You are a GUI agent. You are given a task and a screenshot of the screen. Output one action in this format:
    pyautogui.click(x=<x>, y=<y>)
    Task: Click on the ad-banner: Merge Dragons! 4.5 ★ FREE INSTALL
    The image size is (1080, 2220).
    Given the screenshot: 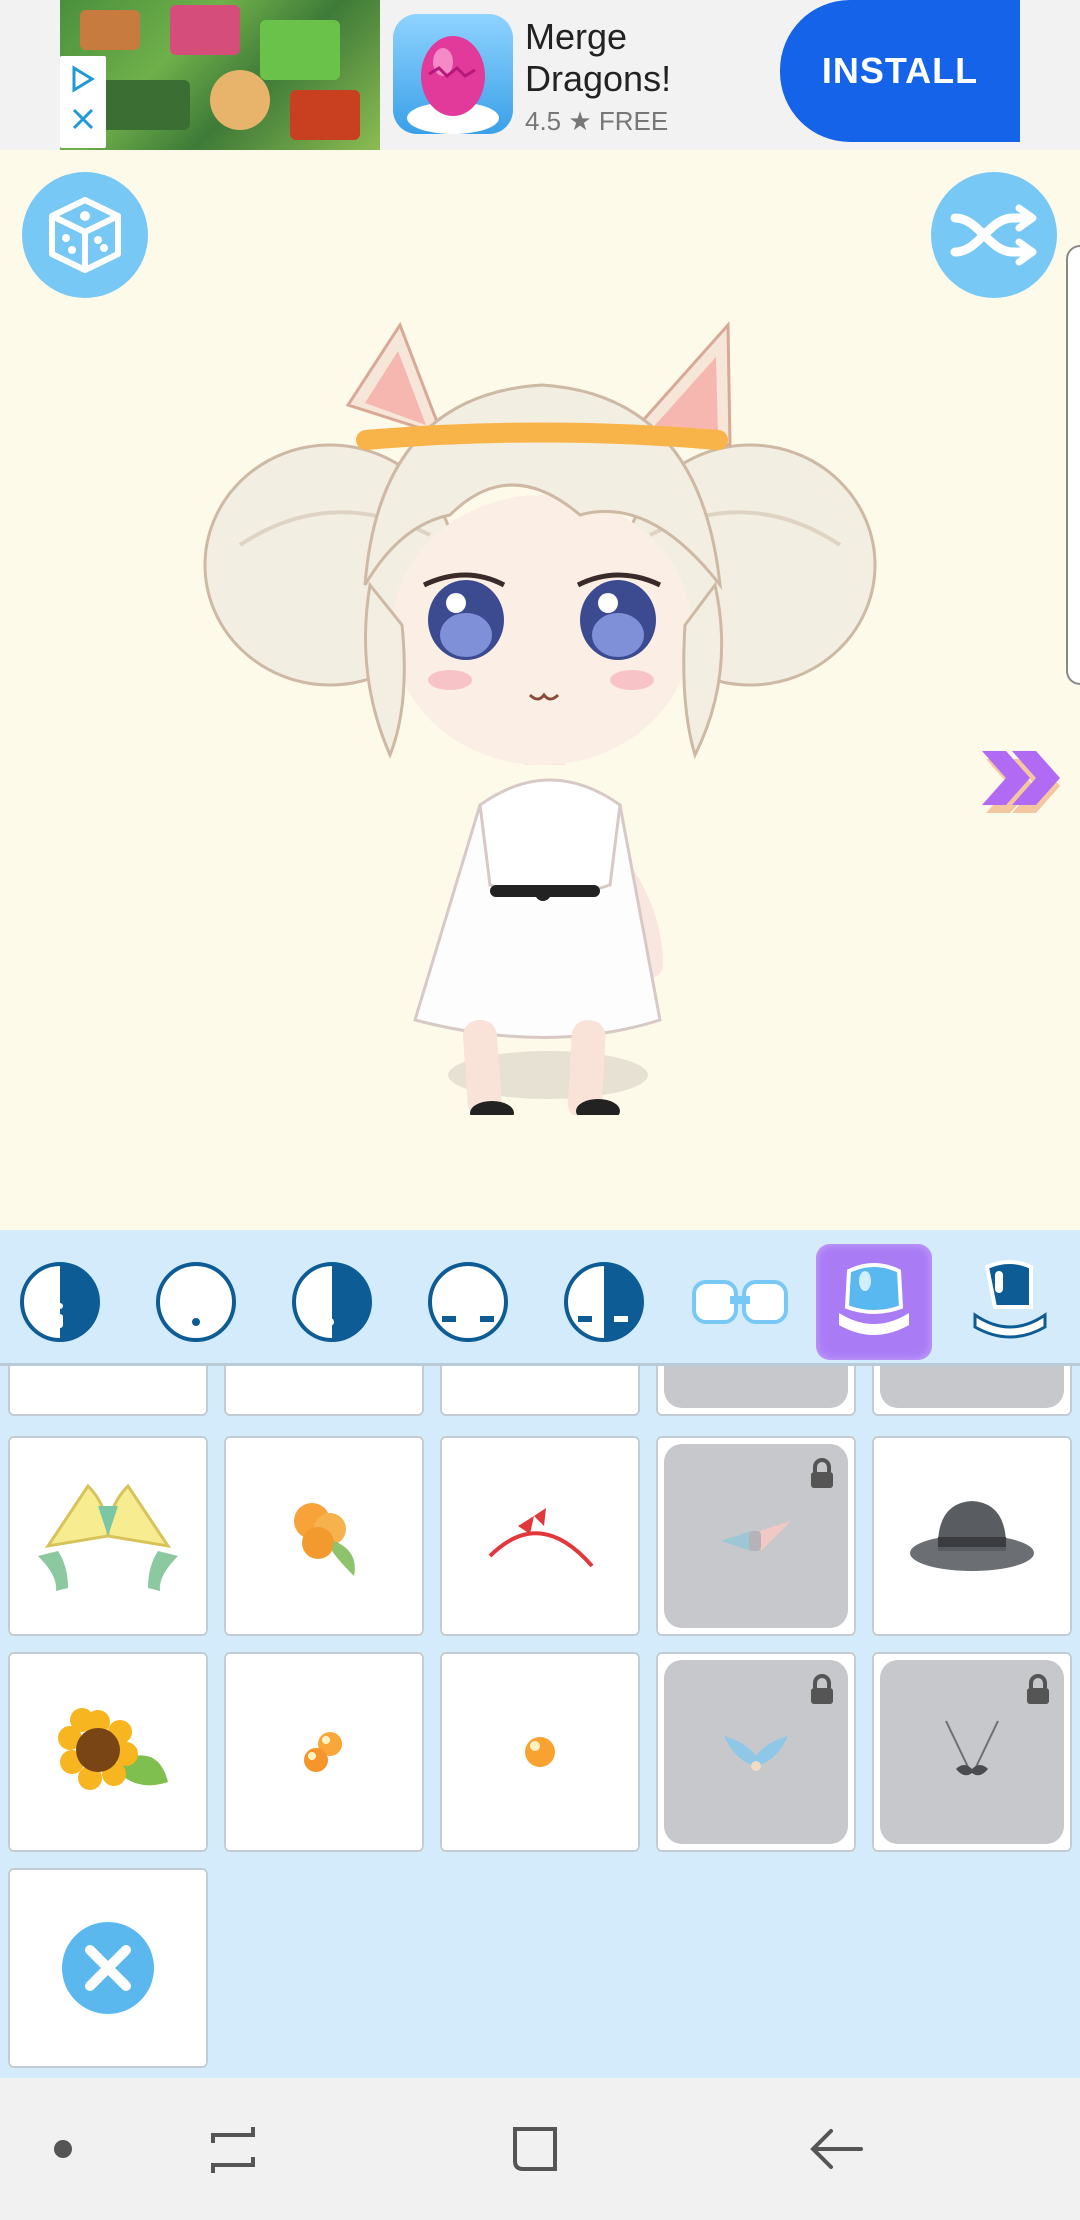 What is the action you would take?
    pyautogui.click(x=540, y=75)
    